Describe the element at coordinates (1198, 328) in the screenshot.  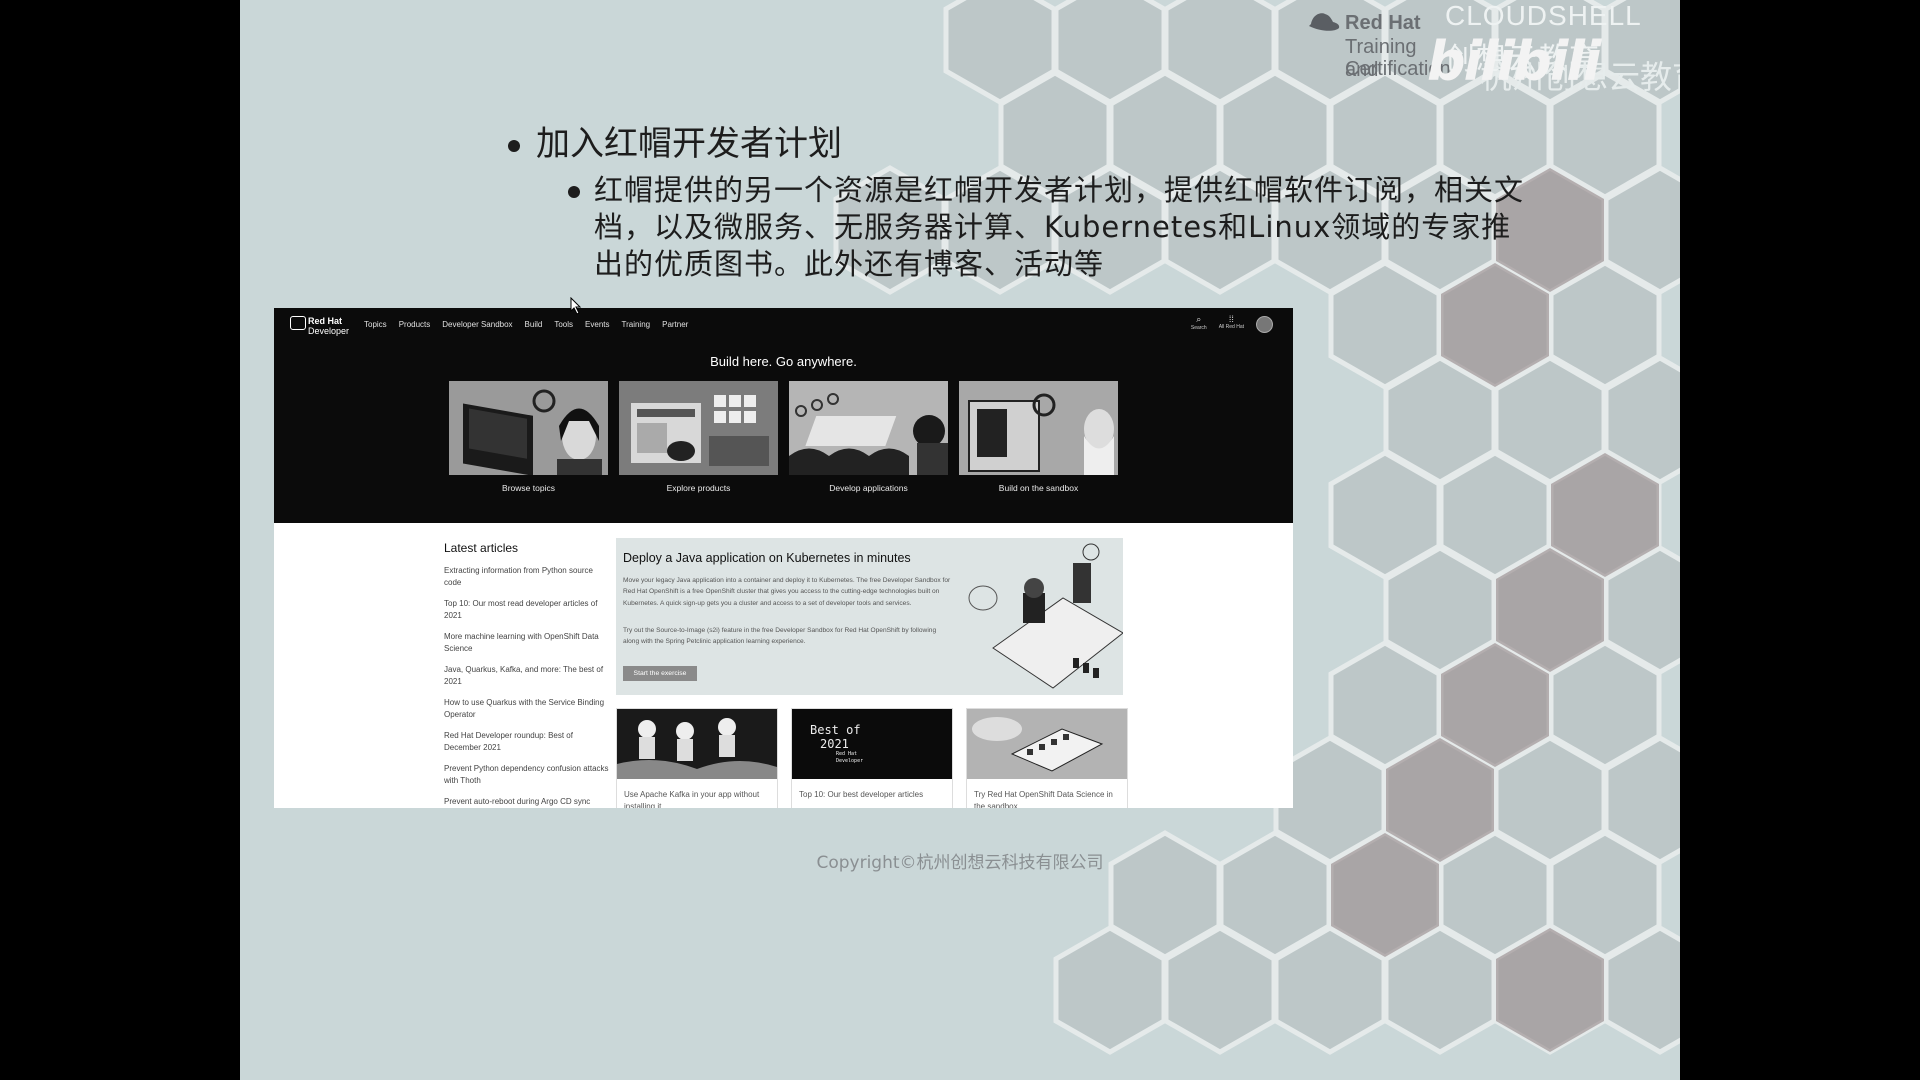
I see `search-label: Search` at that location.